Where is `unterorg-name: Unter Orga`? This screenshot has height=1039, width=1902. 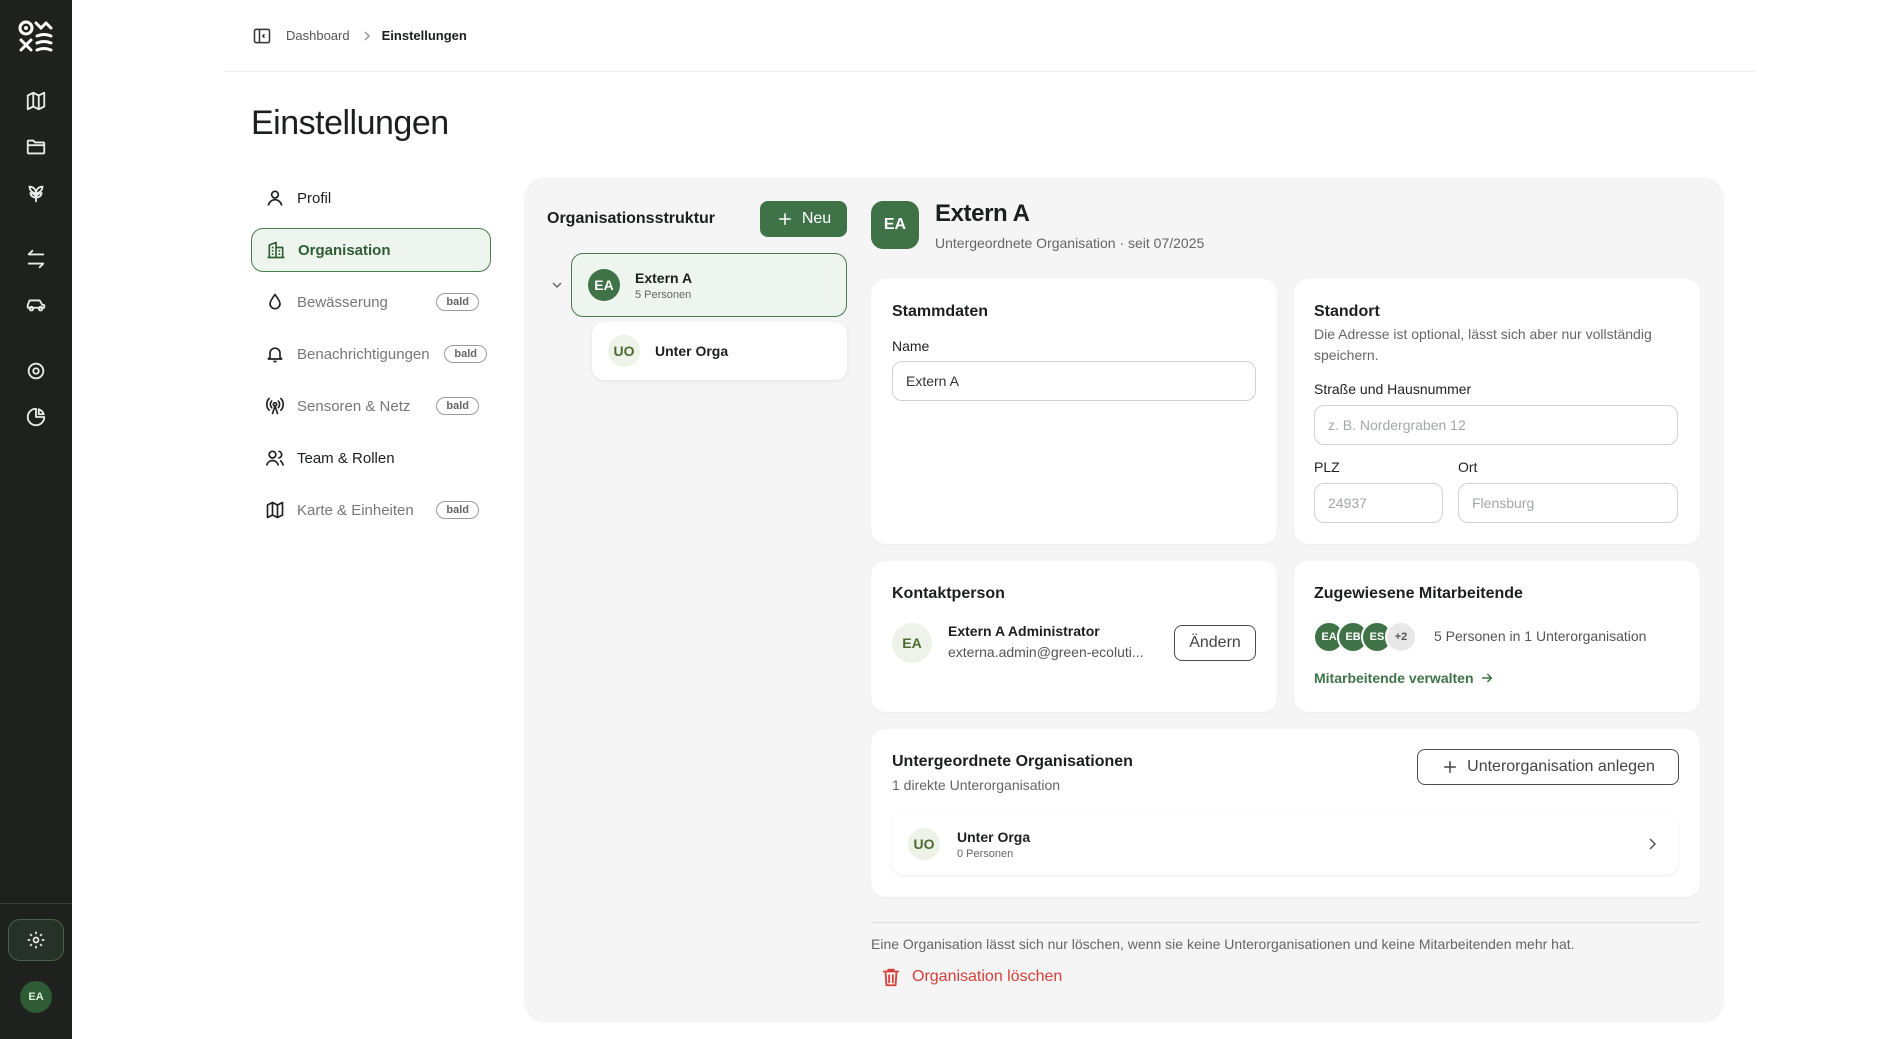
unterorg-name: Unter Orga is located at coordinates (994, 837).